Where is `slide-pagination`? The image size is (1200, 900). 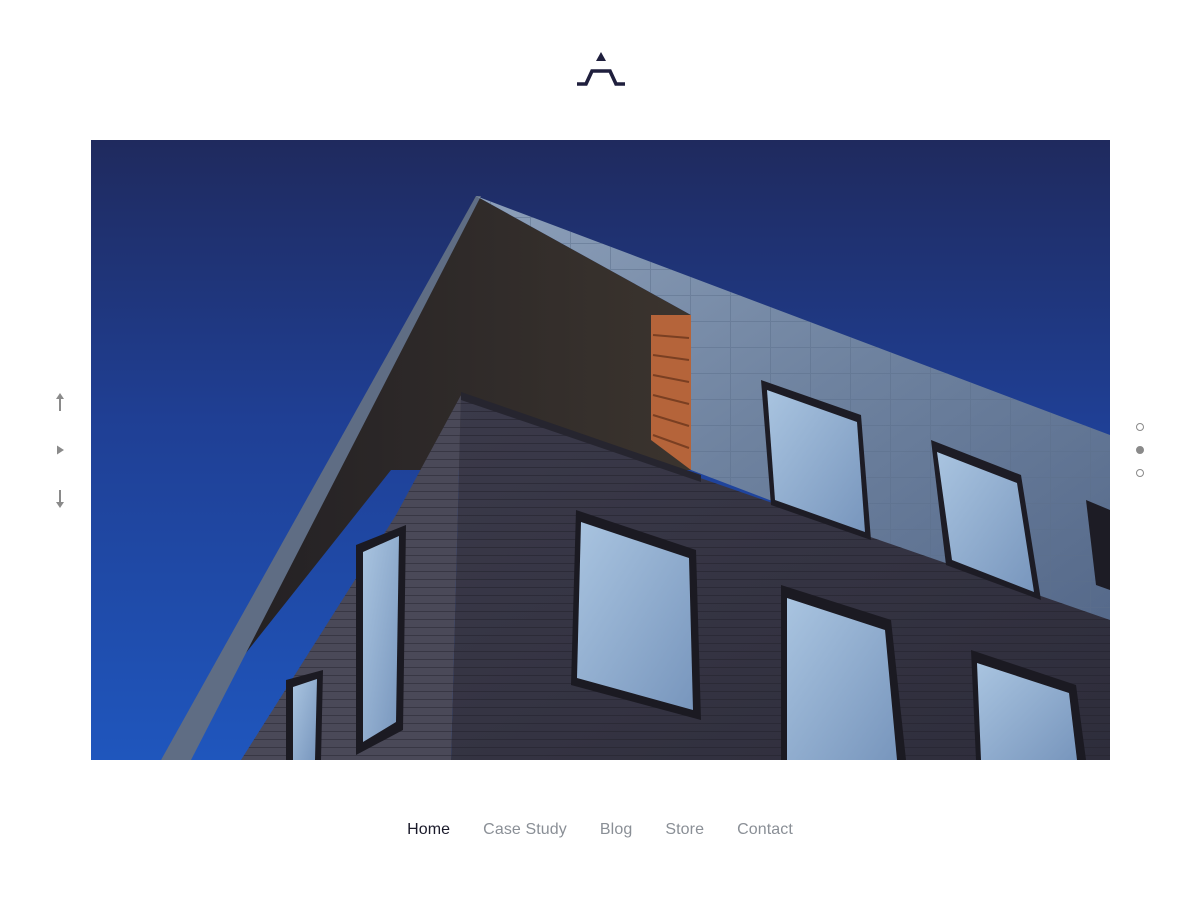 slide-pagination is located at coordinates (1141, 451).